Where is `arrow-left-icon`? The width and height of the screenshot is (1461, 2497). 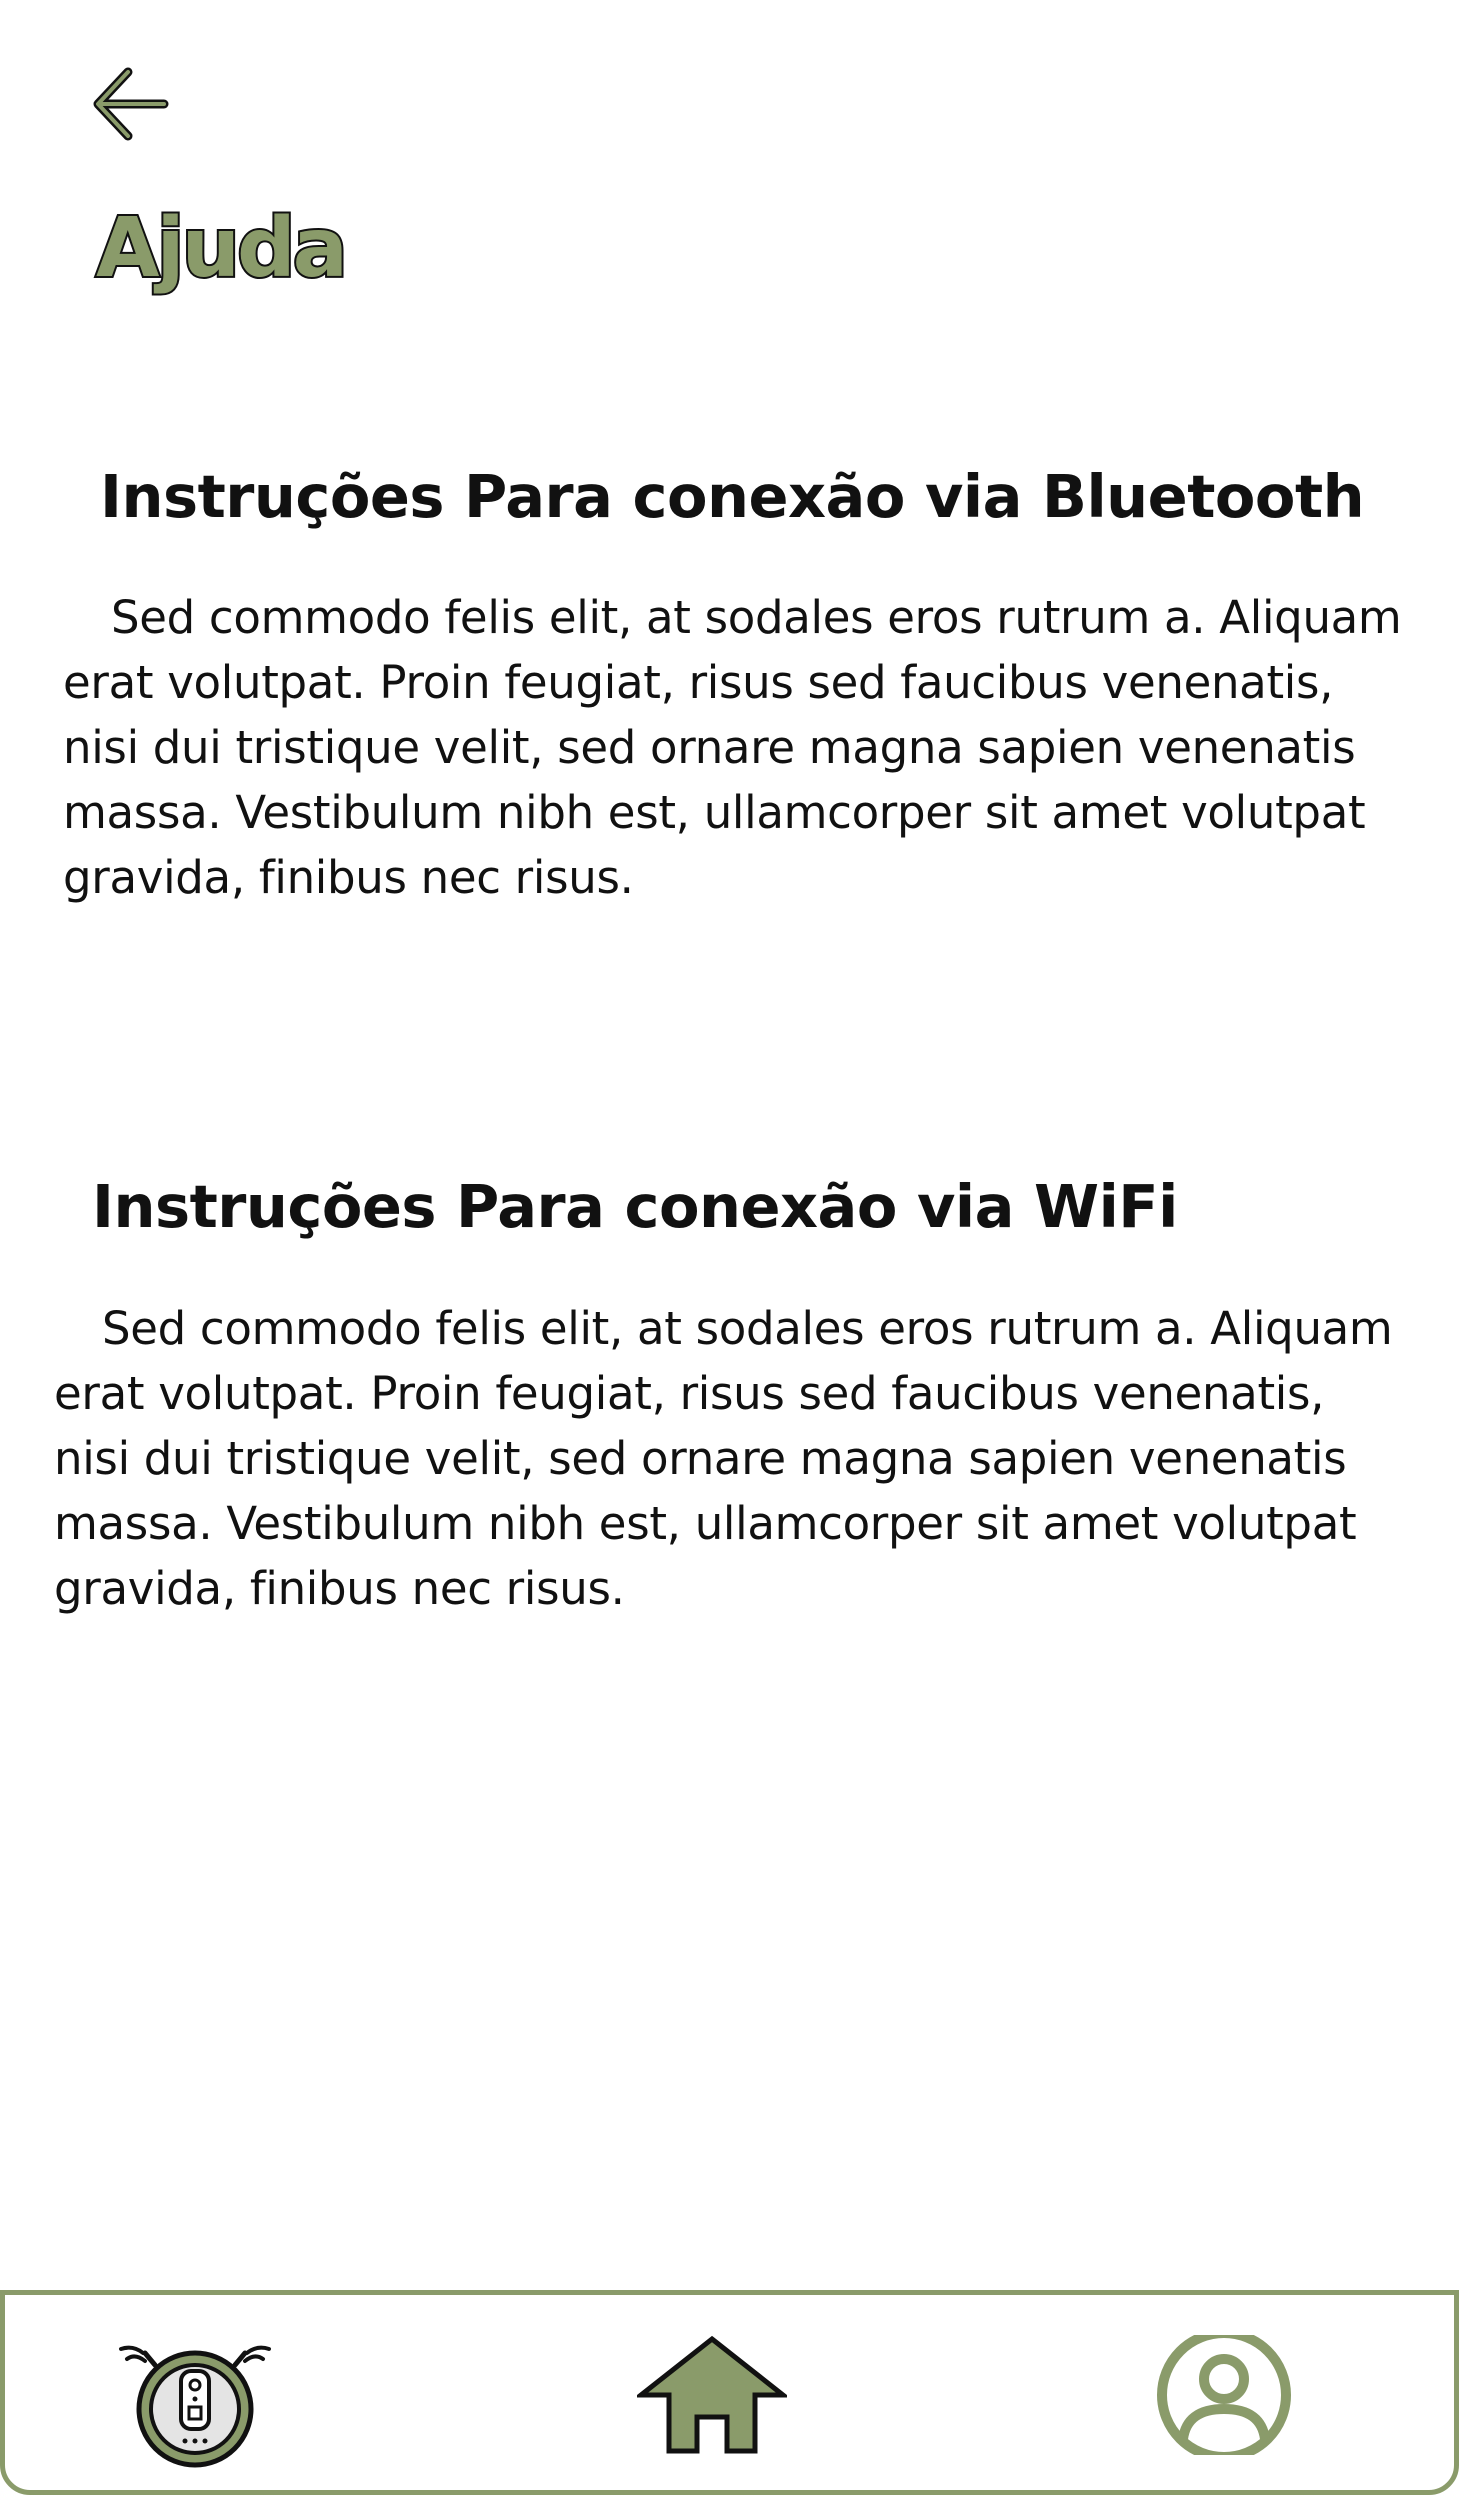 arrow-left-icon is located at coordinates (131, 104).